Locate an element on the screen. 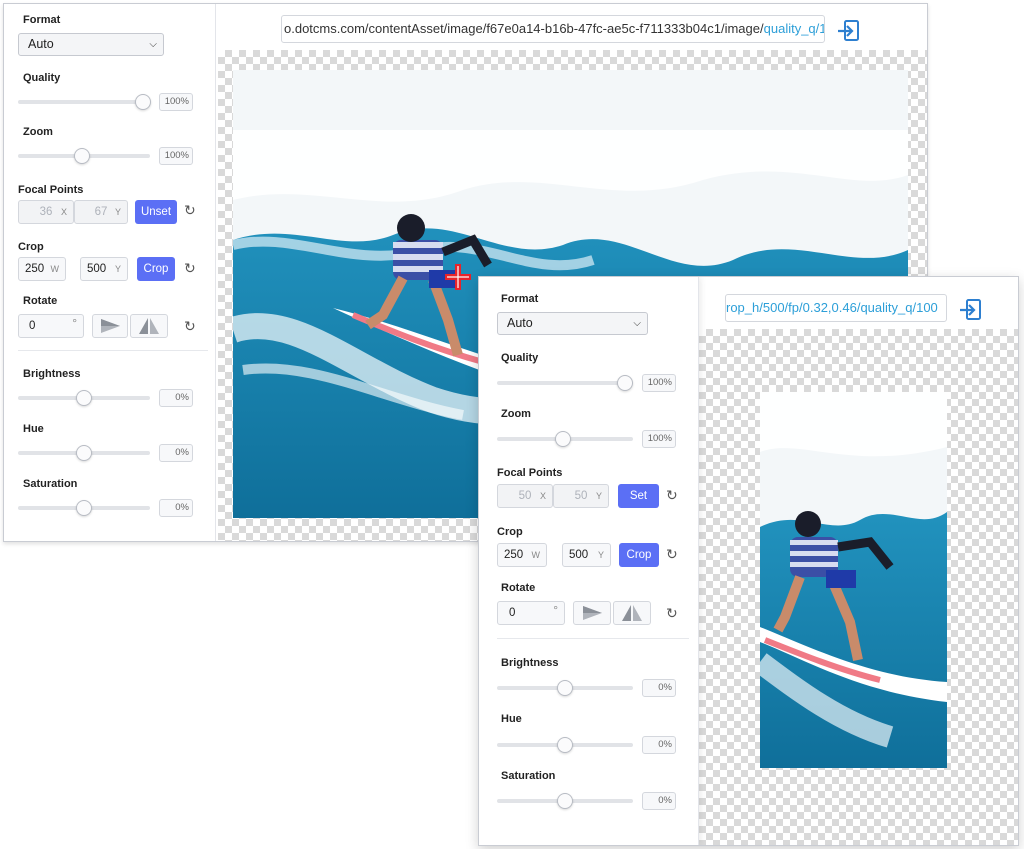  set-focal-button: Set is located at coordinates (638, 496).